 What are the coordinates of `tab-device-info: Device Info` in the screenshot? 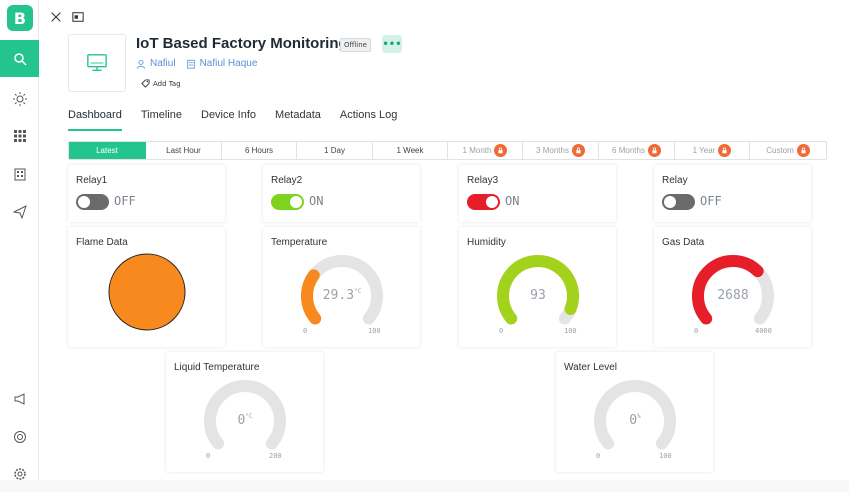 It's located at (228, 119).